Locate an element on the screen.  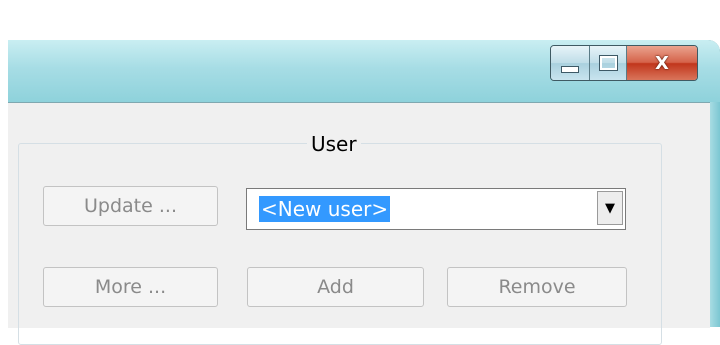
add-button: Add is located at coordinates (335, 287).